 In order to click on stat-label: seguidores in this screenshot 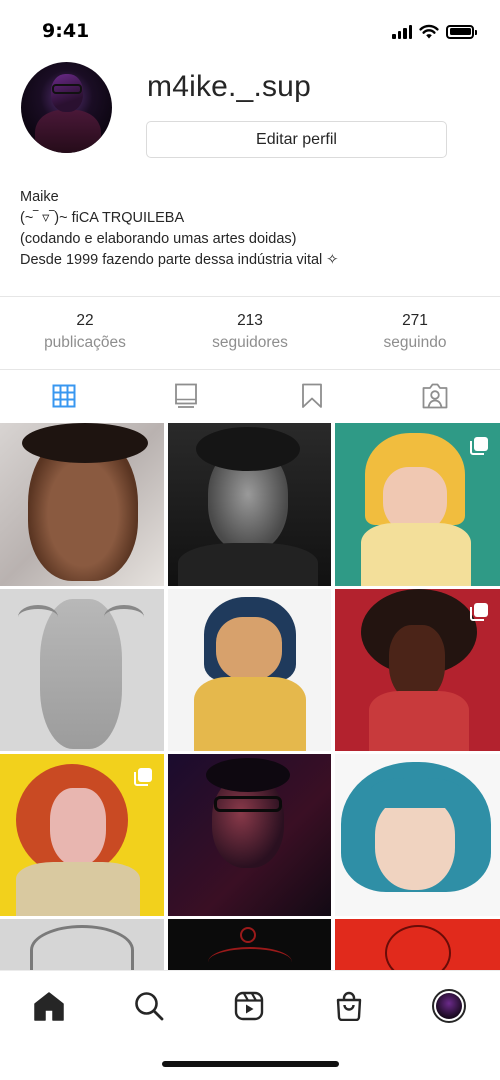, I will do `click(250, 342)`.